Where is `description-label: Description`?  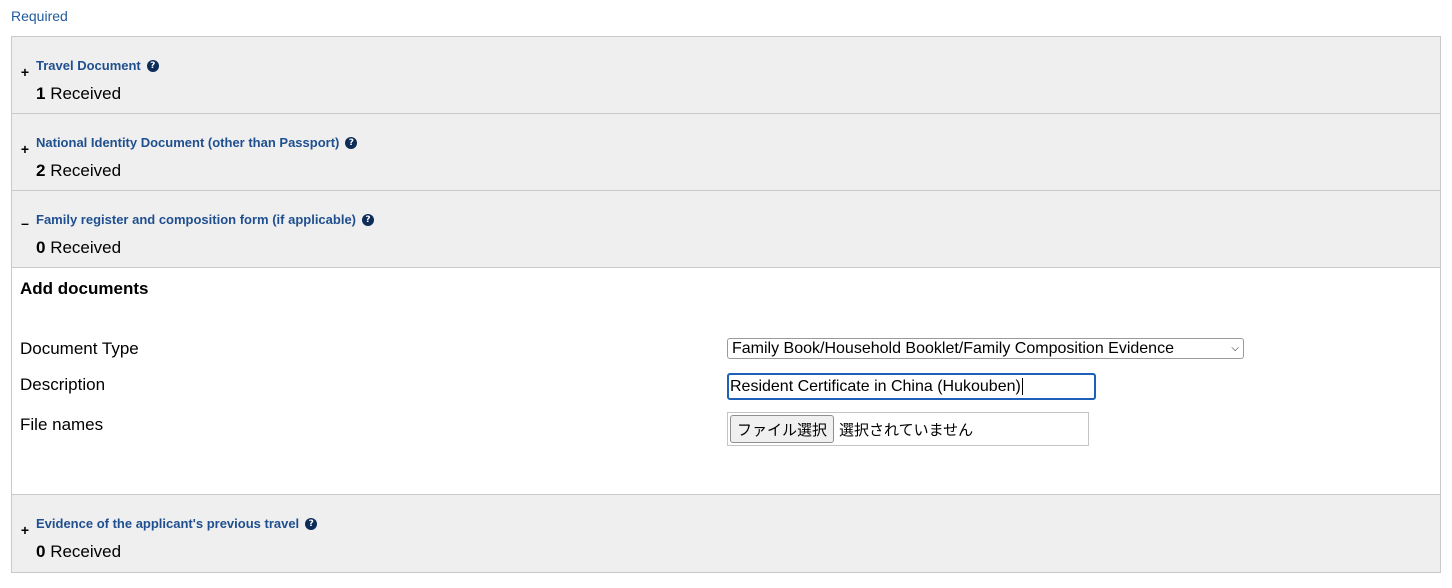
description-label: Description is located at coordinates (63, 384).